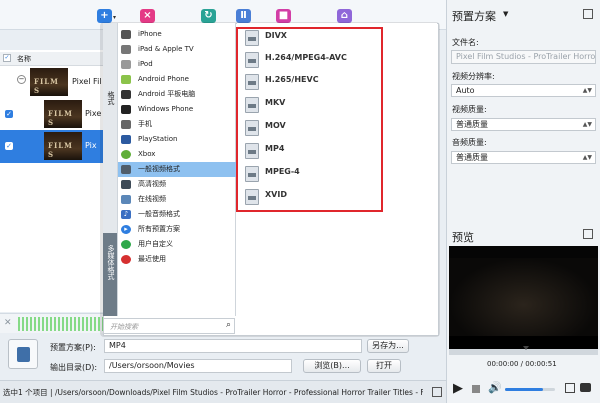  Describe the element at coordinates (437, 392) in the screenshot. I see `log-icon` at that location.